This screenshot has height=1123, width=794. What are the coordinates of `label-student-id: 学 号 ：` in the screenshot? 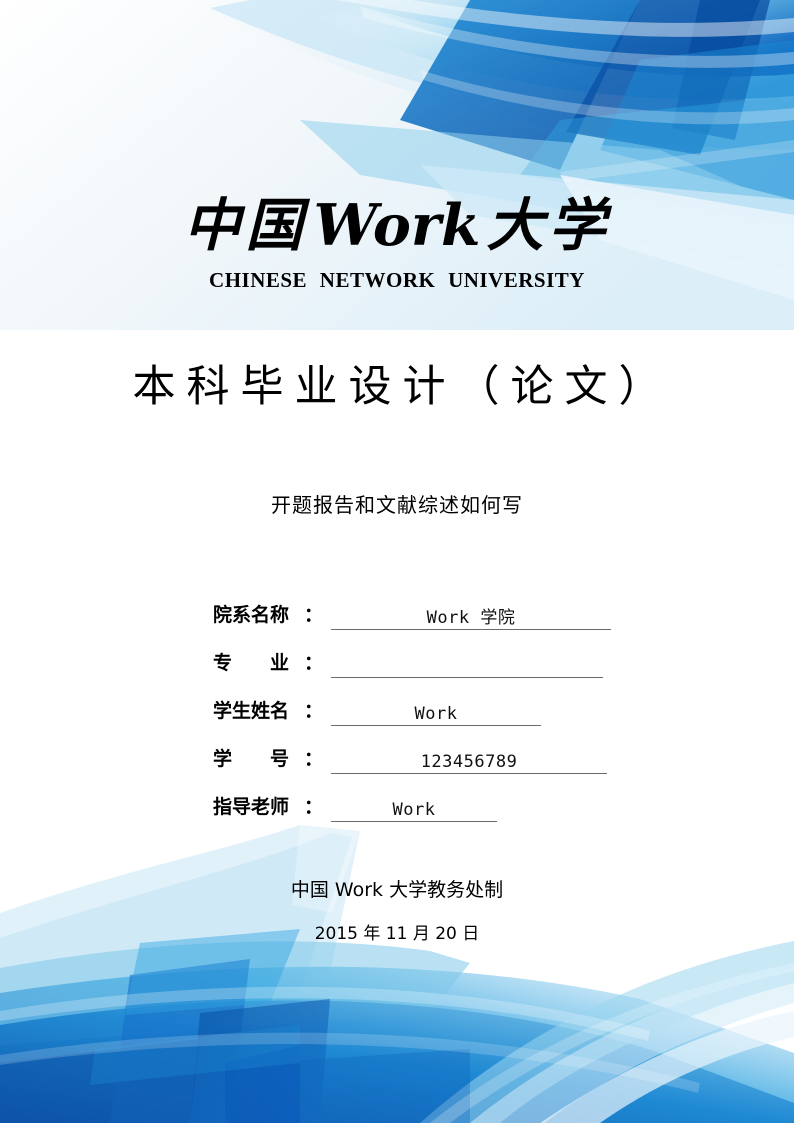 It's located at (268, 759).